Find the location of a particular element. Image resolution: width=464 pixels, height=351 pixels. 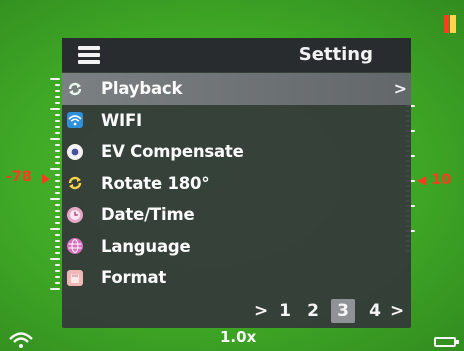

page-3-button-current: 3 is located at coordinates (343, 311).